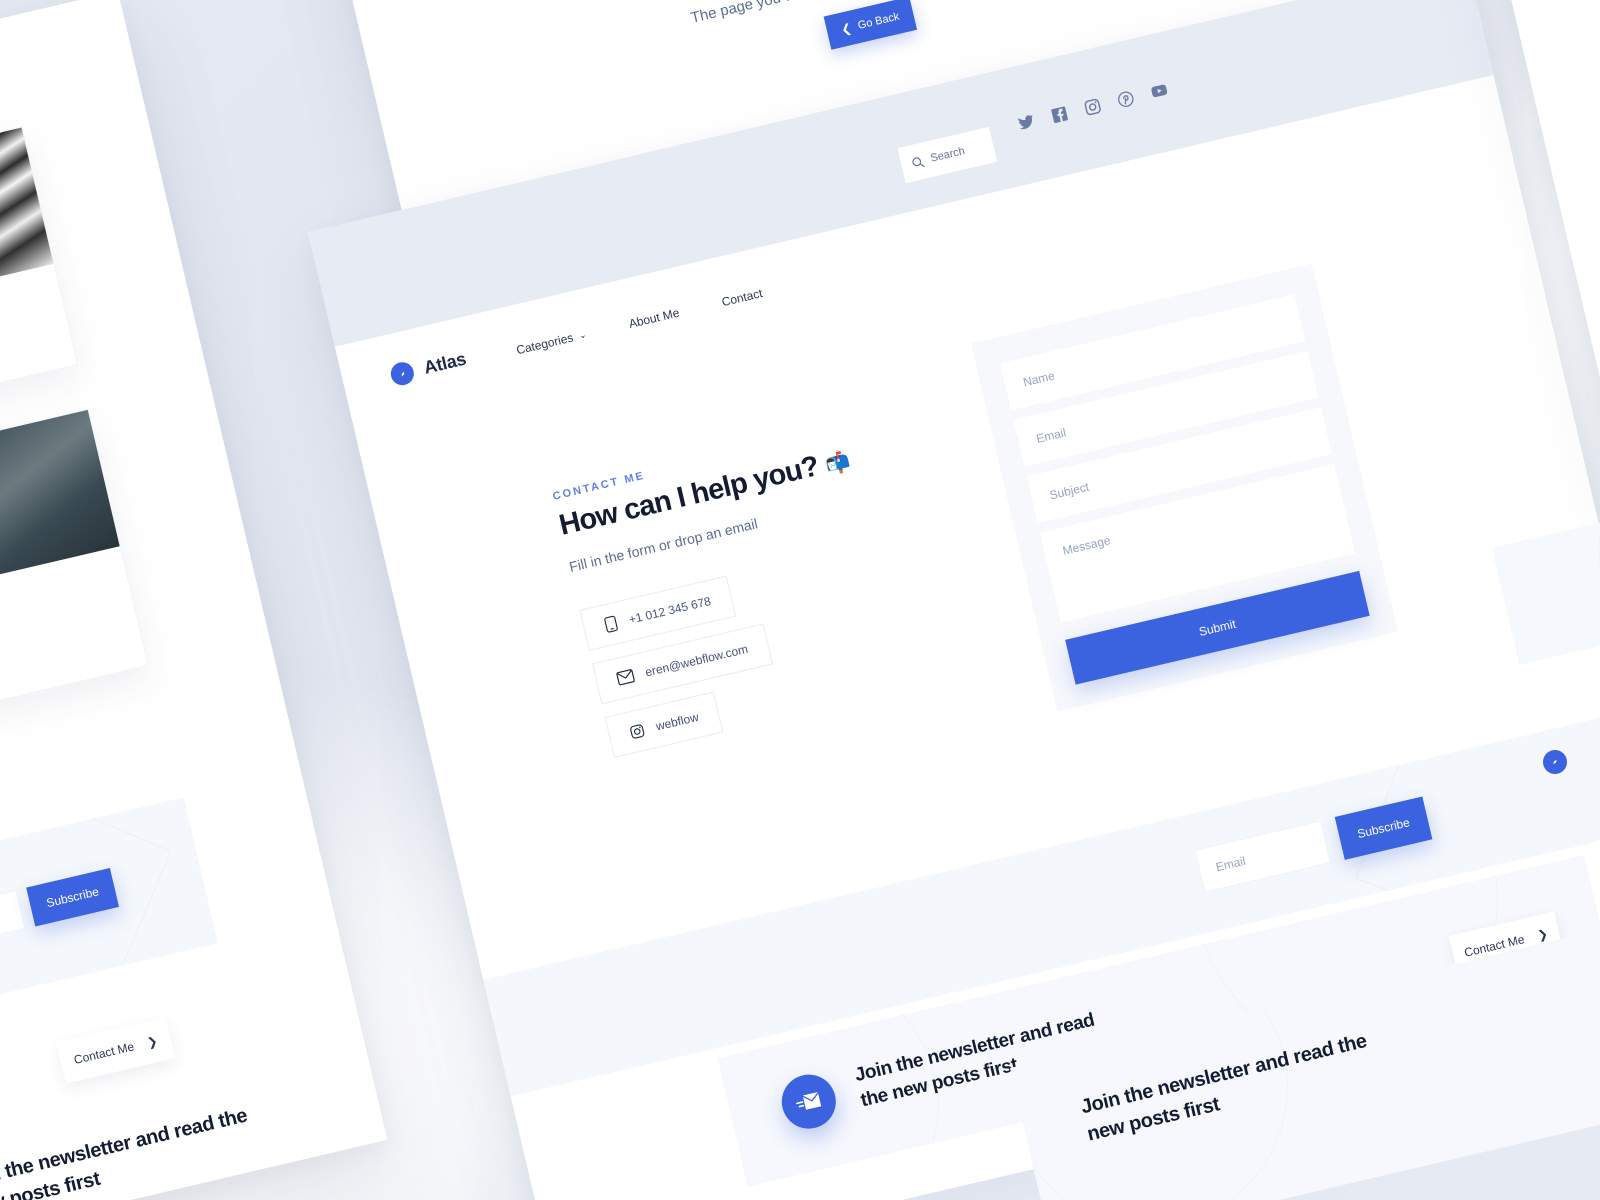 This screenshot has height=1200, width=1600. I want to click on go-back-label: Go Back, so click(878, 21).